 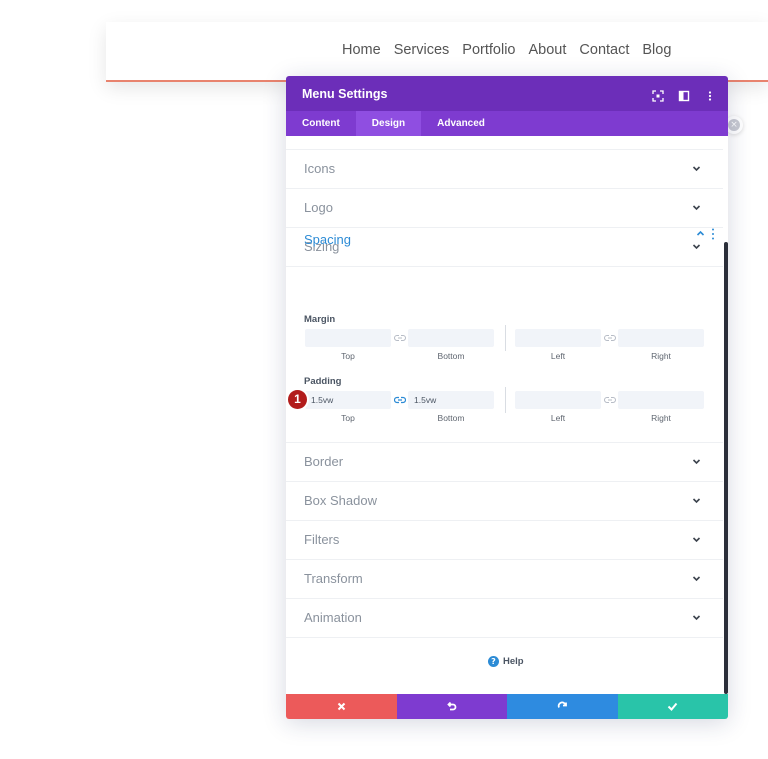 What do you see at coordinates (320, 168) in the screenshot?
I see `section-label: Icons` at bounding box center [320, 168].